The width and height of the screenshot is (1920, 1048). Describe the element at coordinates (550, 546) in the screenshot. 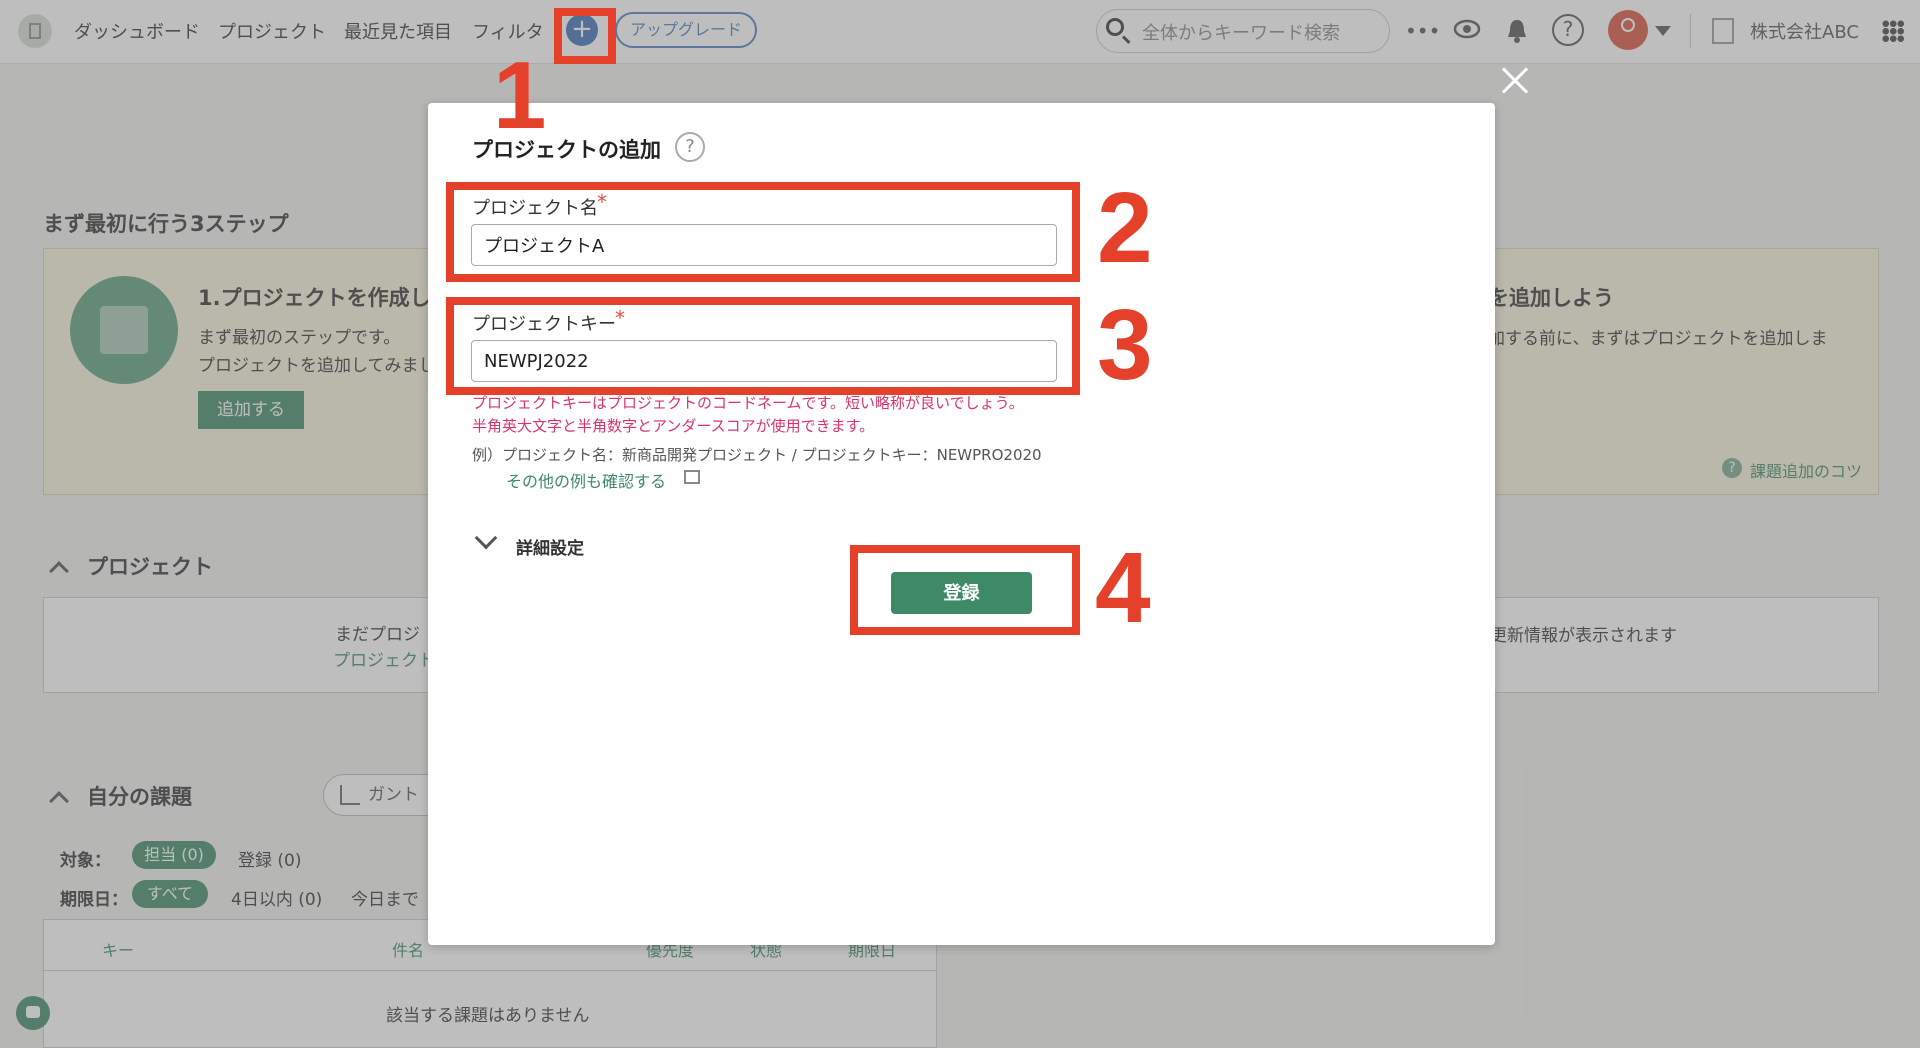

I see `advanced-settings-toggle: 詳細設定` at that location.